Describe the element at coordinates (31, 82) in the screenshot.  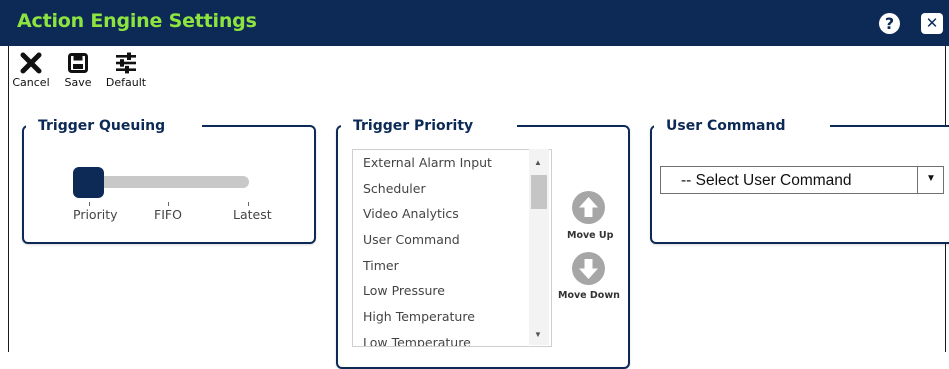
I see `cancel-label: Cancel` at that location.